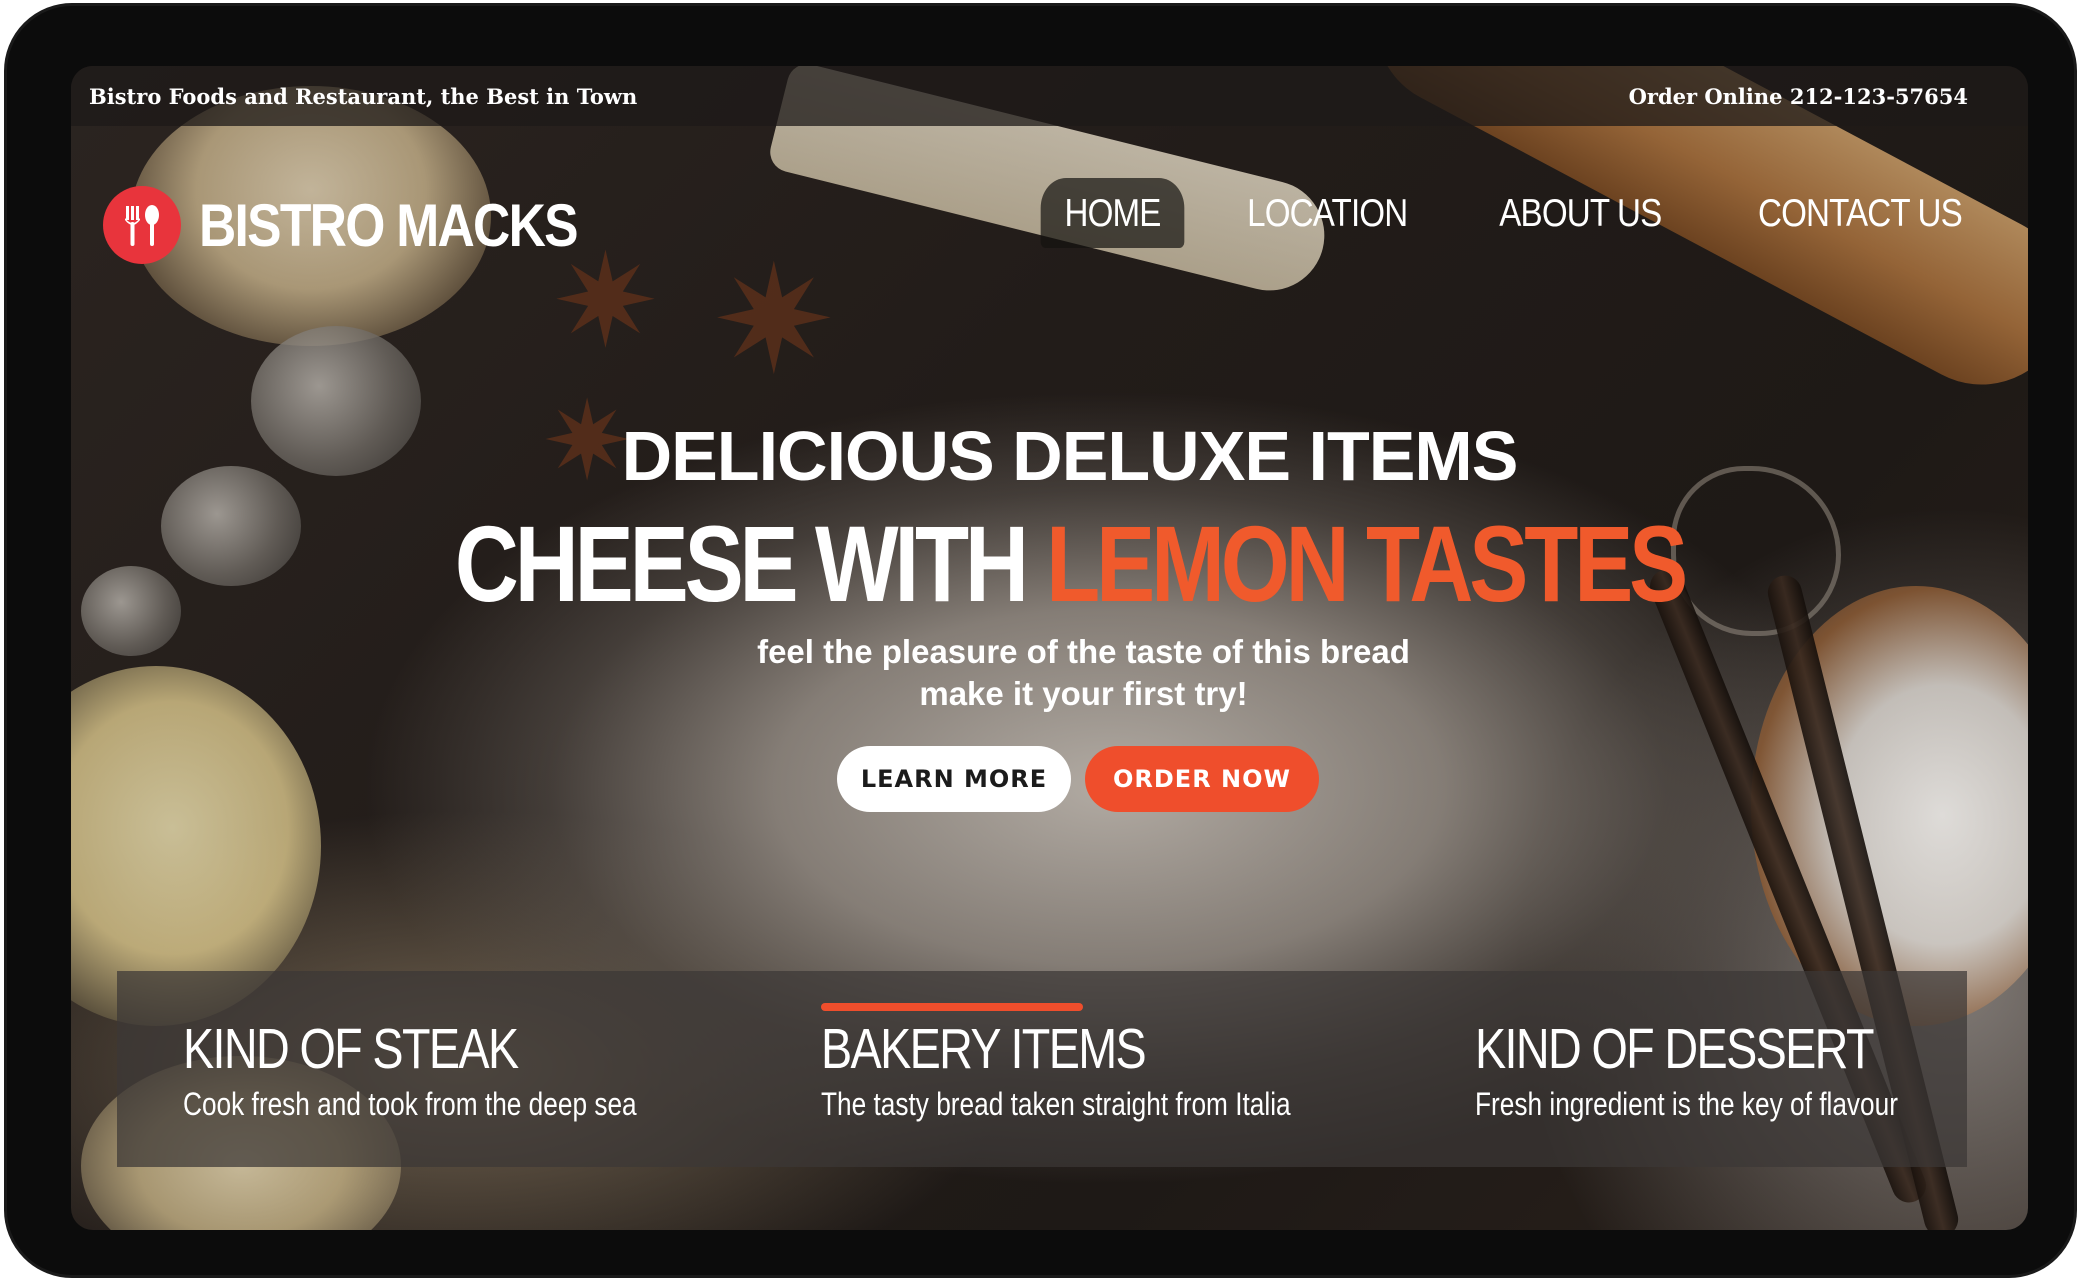 This screenshot has height=1281, width=2081. I want to click on feature-title: BAKERY ITEMS, so click(984, 1049).